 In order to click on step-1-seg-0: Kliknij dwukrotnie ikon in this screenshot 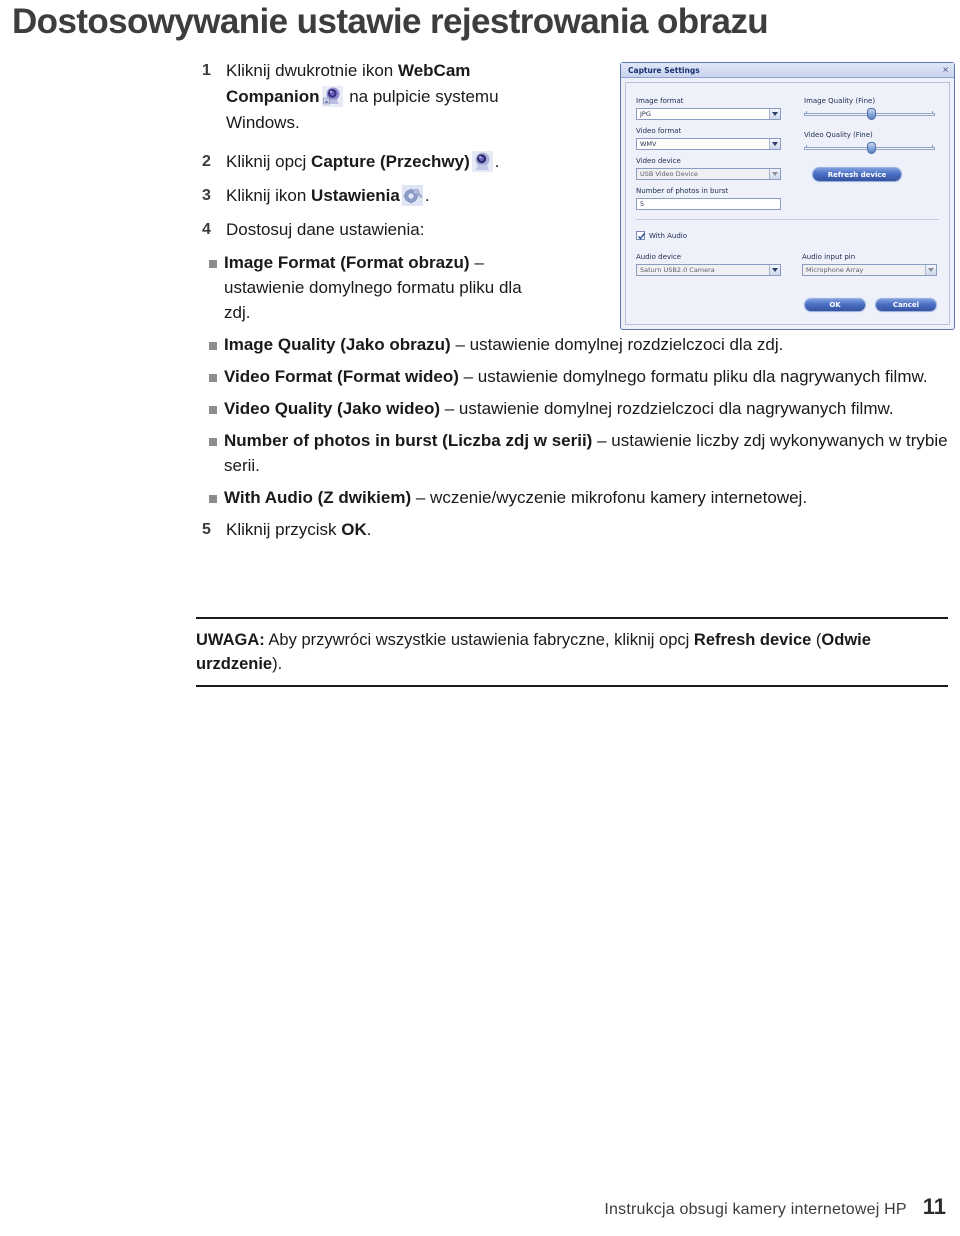, I will do `click(312, 70)`.